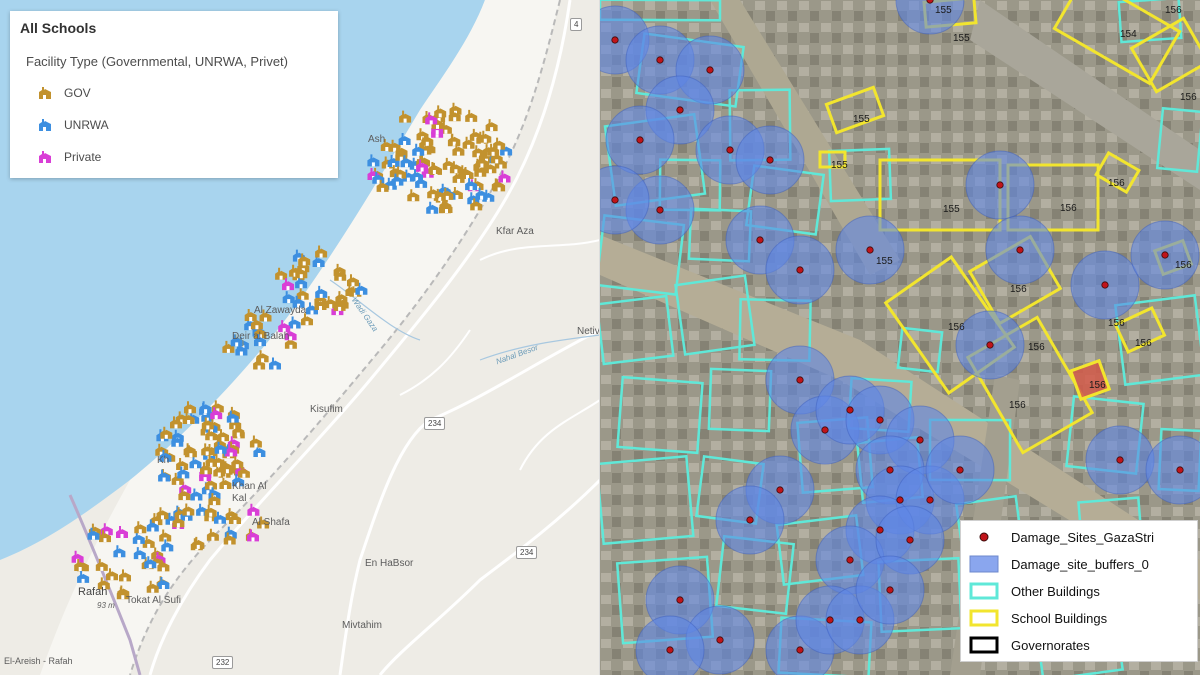 The width and height of the screenshot is (1200, 675). Describe the element at coordinates (389, 563) in the screenshot. I see `place-label: En HaBsor` at that location.